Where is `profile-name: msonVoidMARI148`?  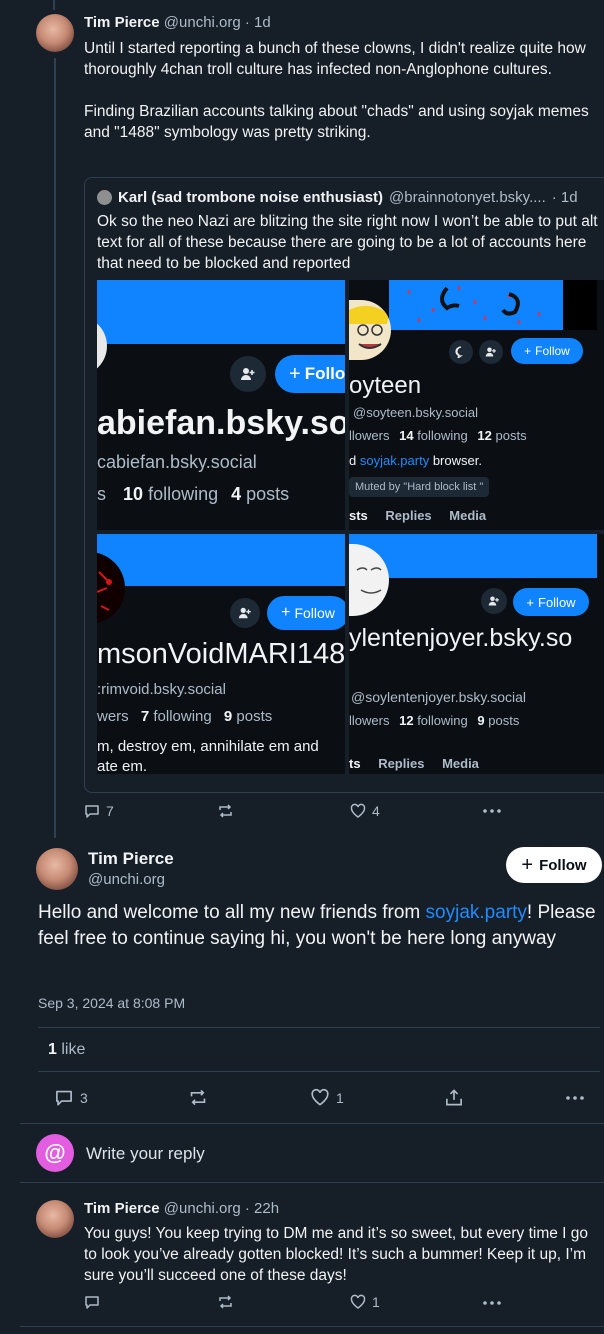 profile-name: msonVoidMARI148 is located at coordinates (221, 654).